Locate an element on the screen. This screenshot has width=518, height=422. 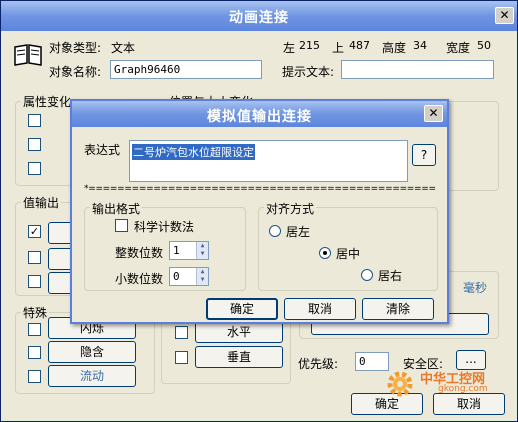
expression-label: 表达式 is located at coordinates (102, 150).